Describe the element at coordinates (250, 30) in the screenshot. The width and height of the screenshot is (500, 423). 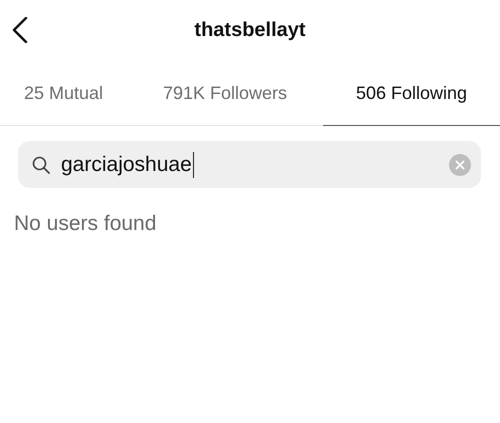
I see `profile-username: thatsbellayt` at that location.